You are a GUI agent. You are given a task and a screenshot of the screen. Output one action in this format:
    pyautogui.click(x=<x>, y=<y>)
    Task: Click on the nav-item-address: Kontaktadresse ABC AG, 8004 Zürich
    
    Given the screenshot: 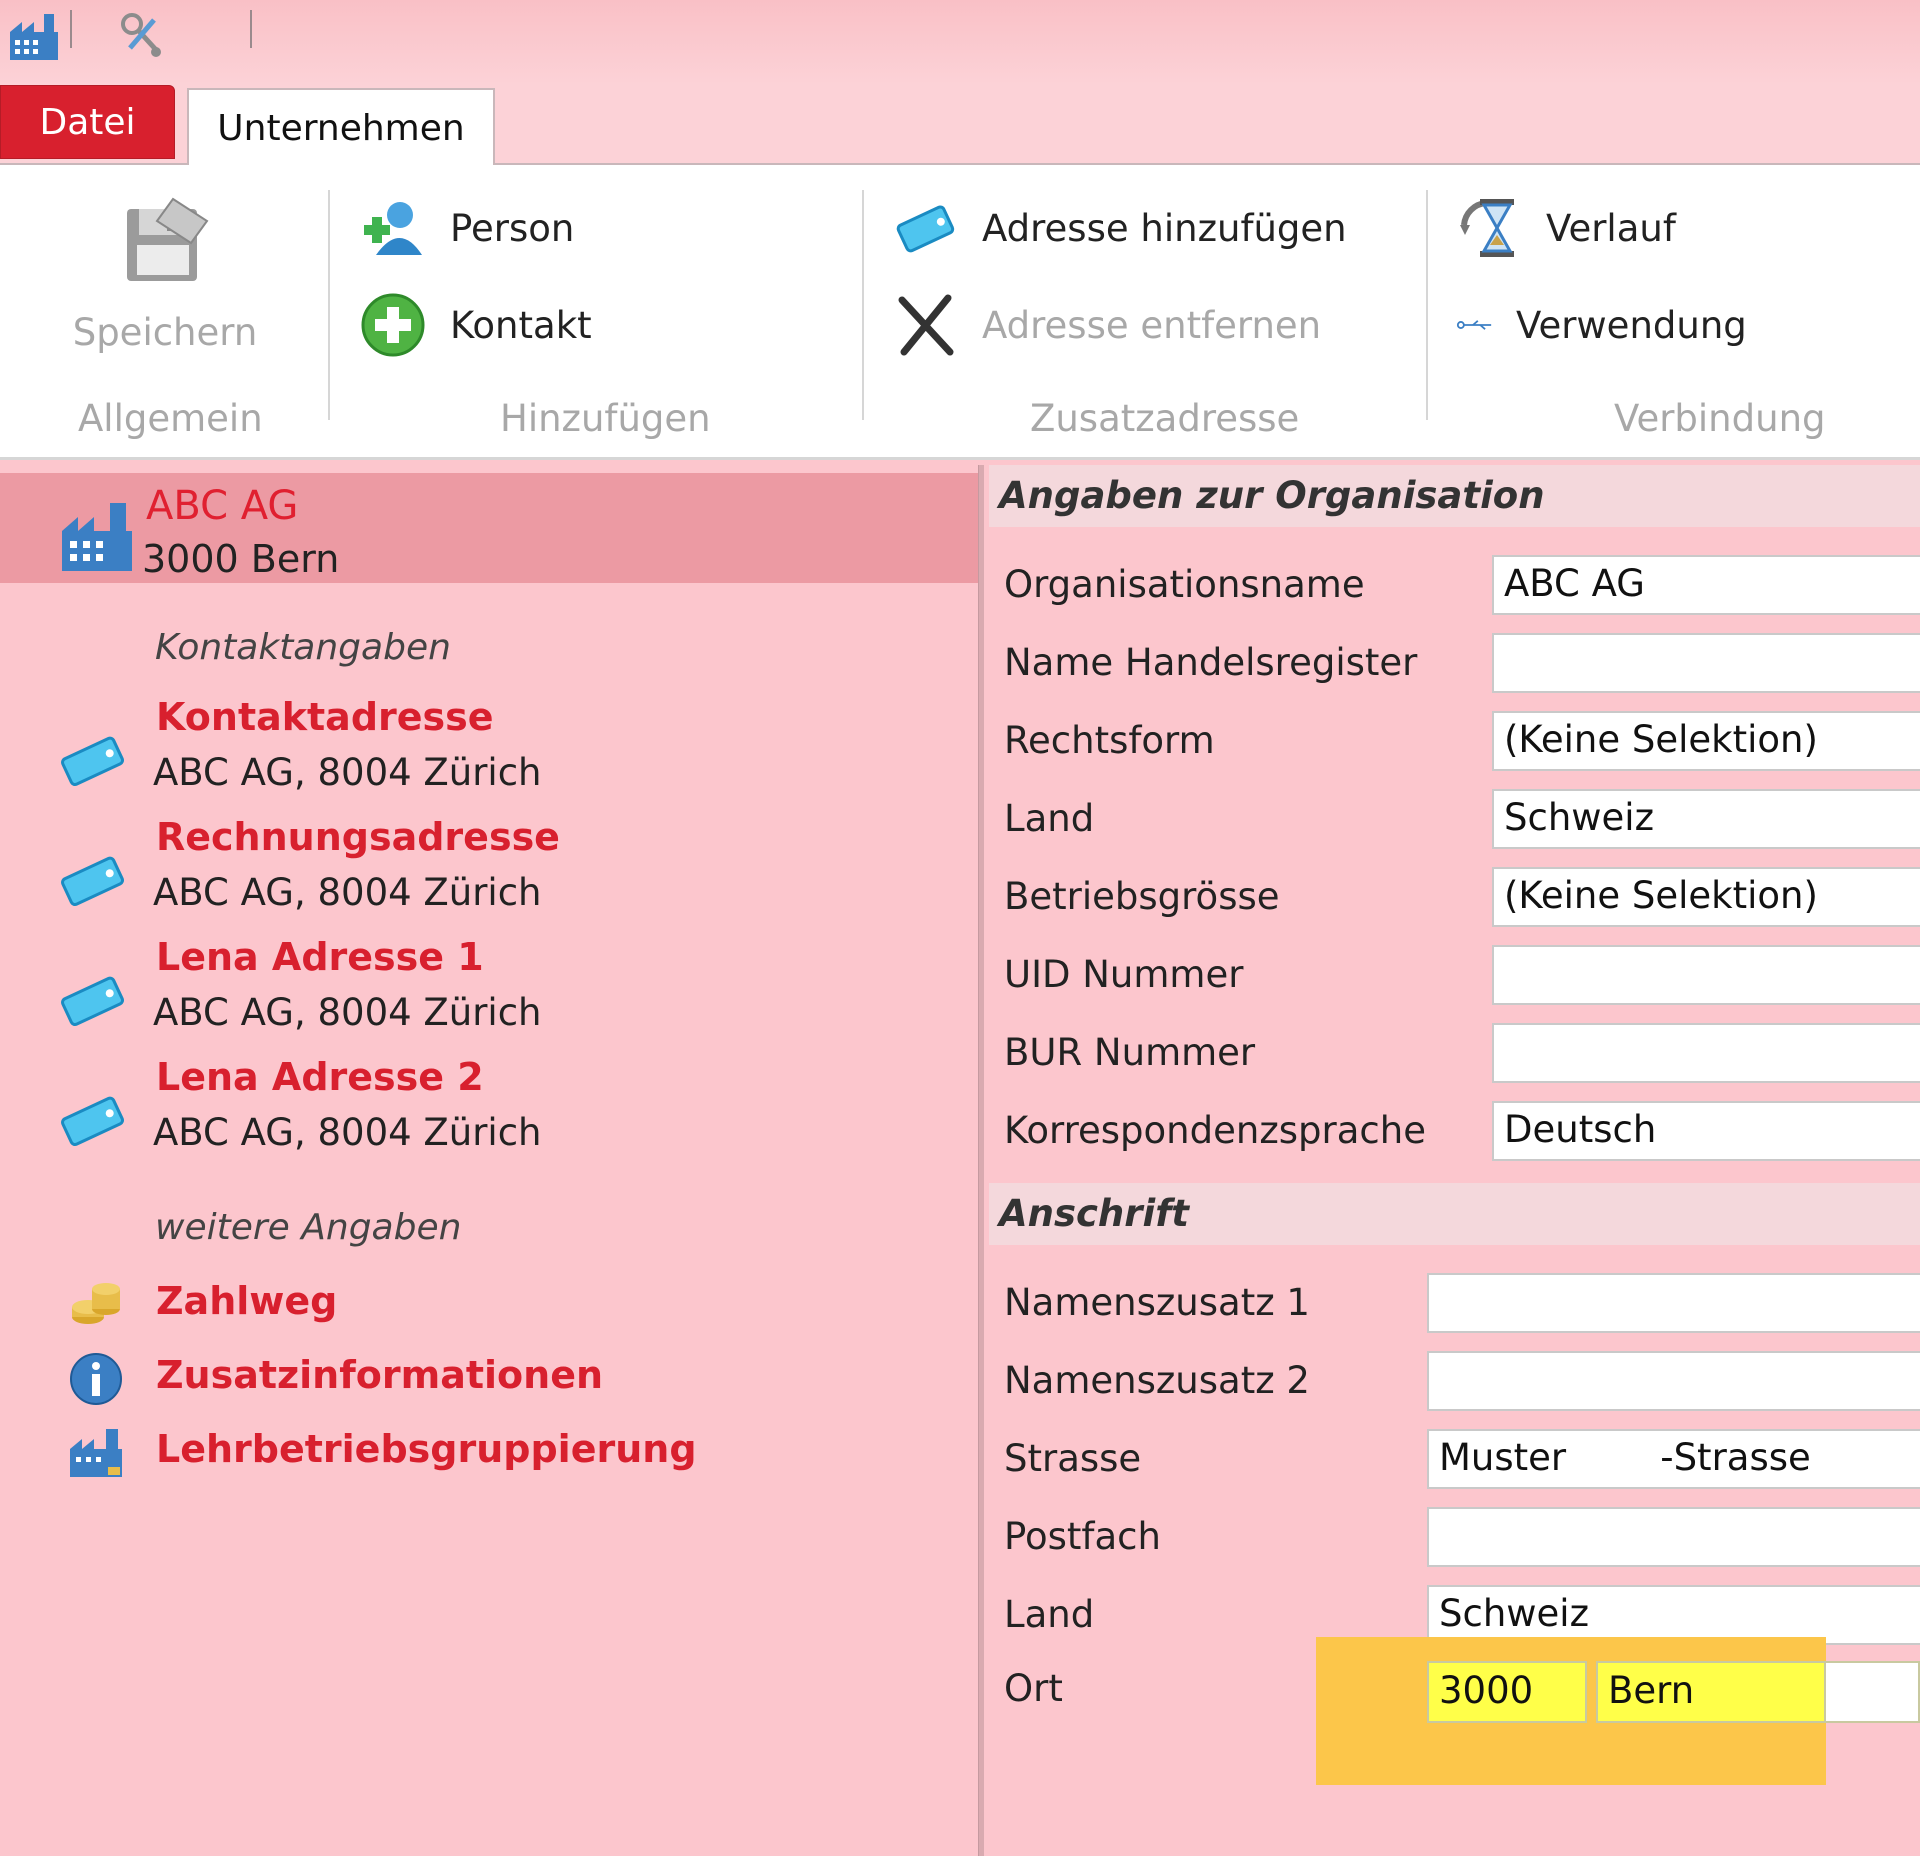 What is the action you would take?
    pyautogui.click(x=489, y=755)
    